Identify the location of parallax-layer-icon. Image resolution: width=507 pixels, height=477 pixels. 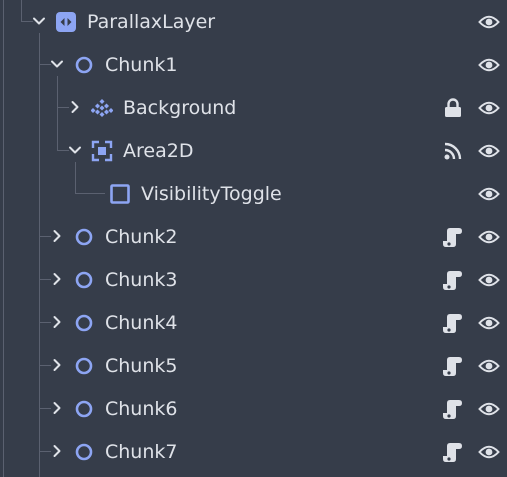
(66, 22).